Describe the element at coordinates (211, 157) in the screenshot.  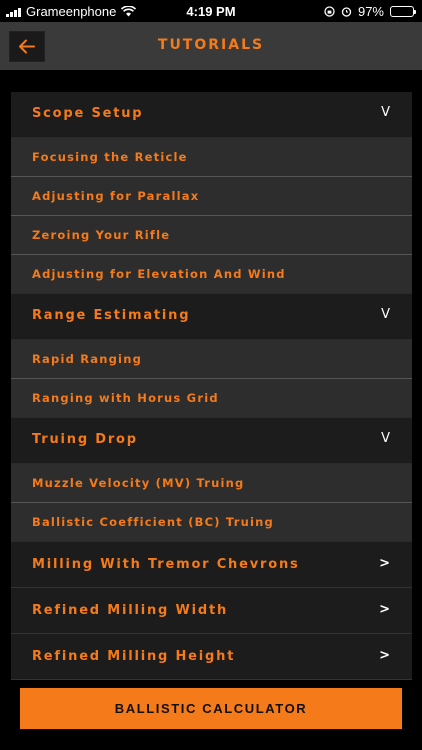
I see `list-item-focusing-reticle: Focusing the Reticle` at that location.